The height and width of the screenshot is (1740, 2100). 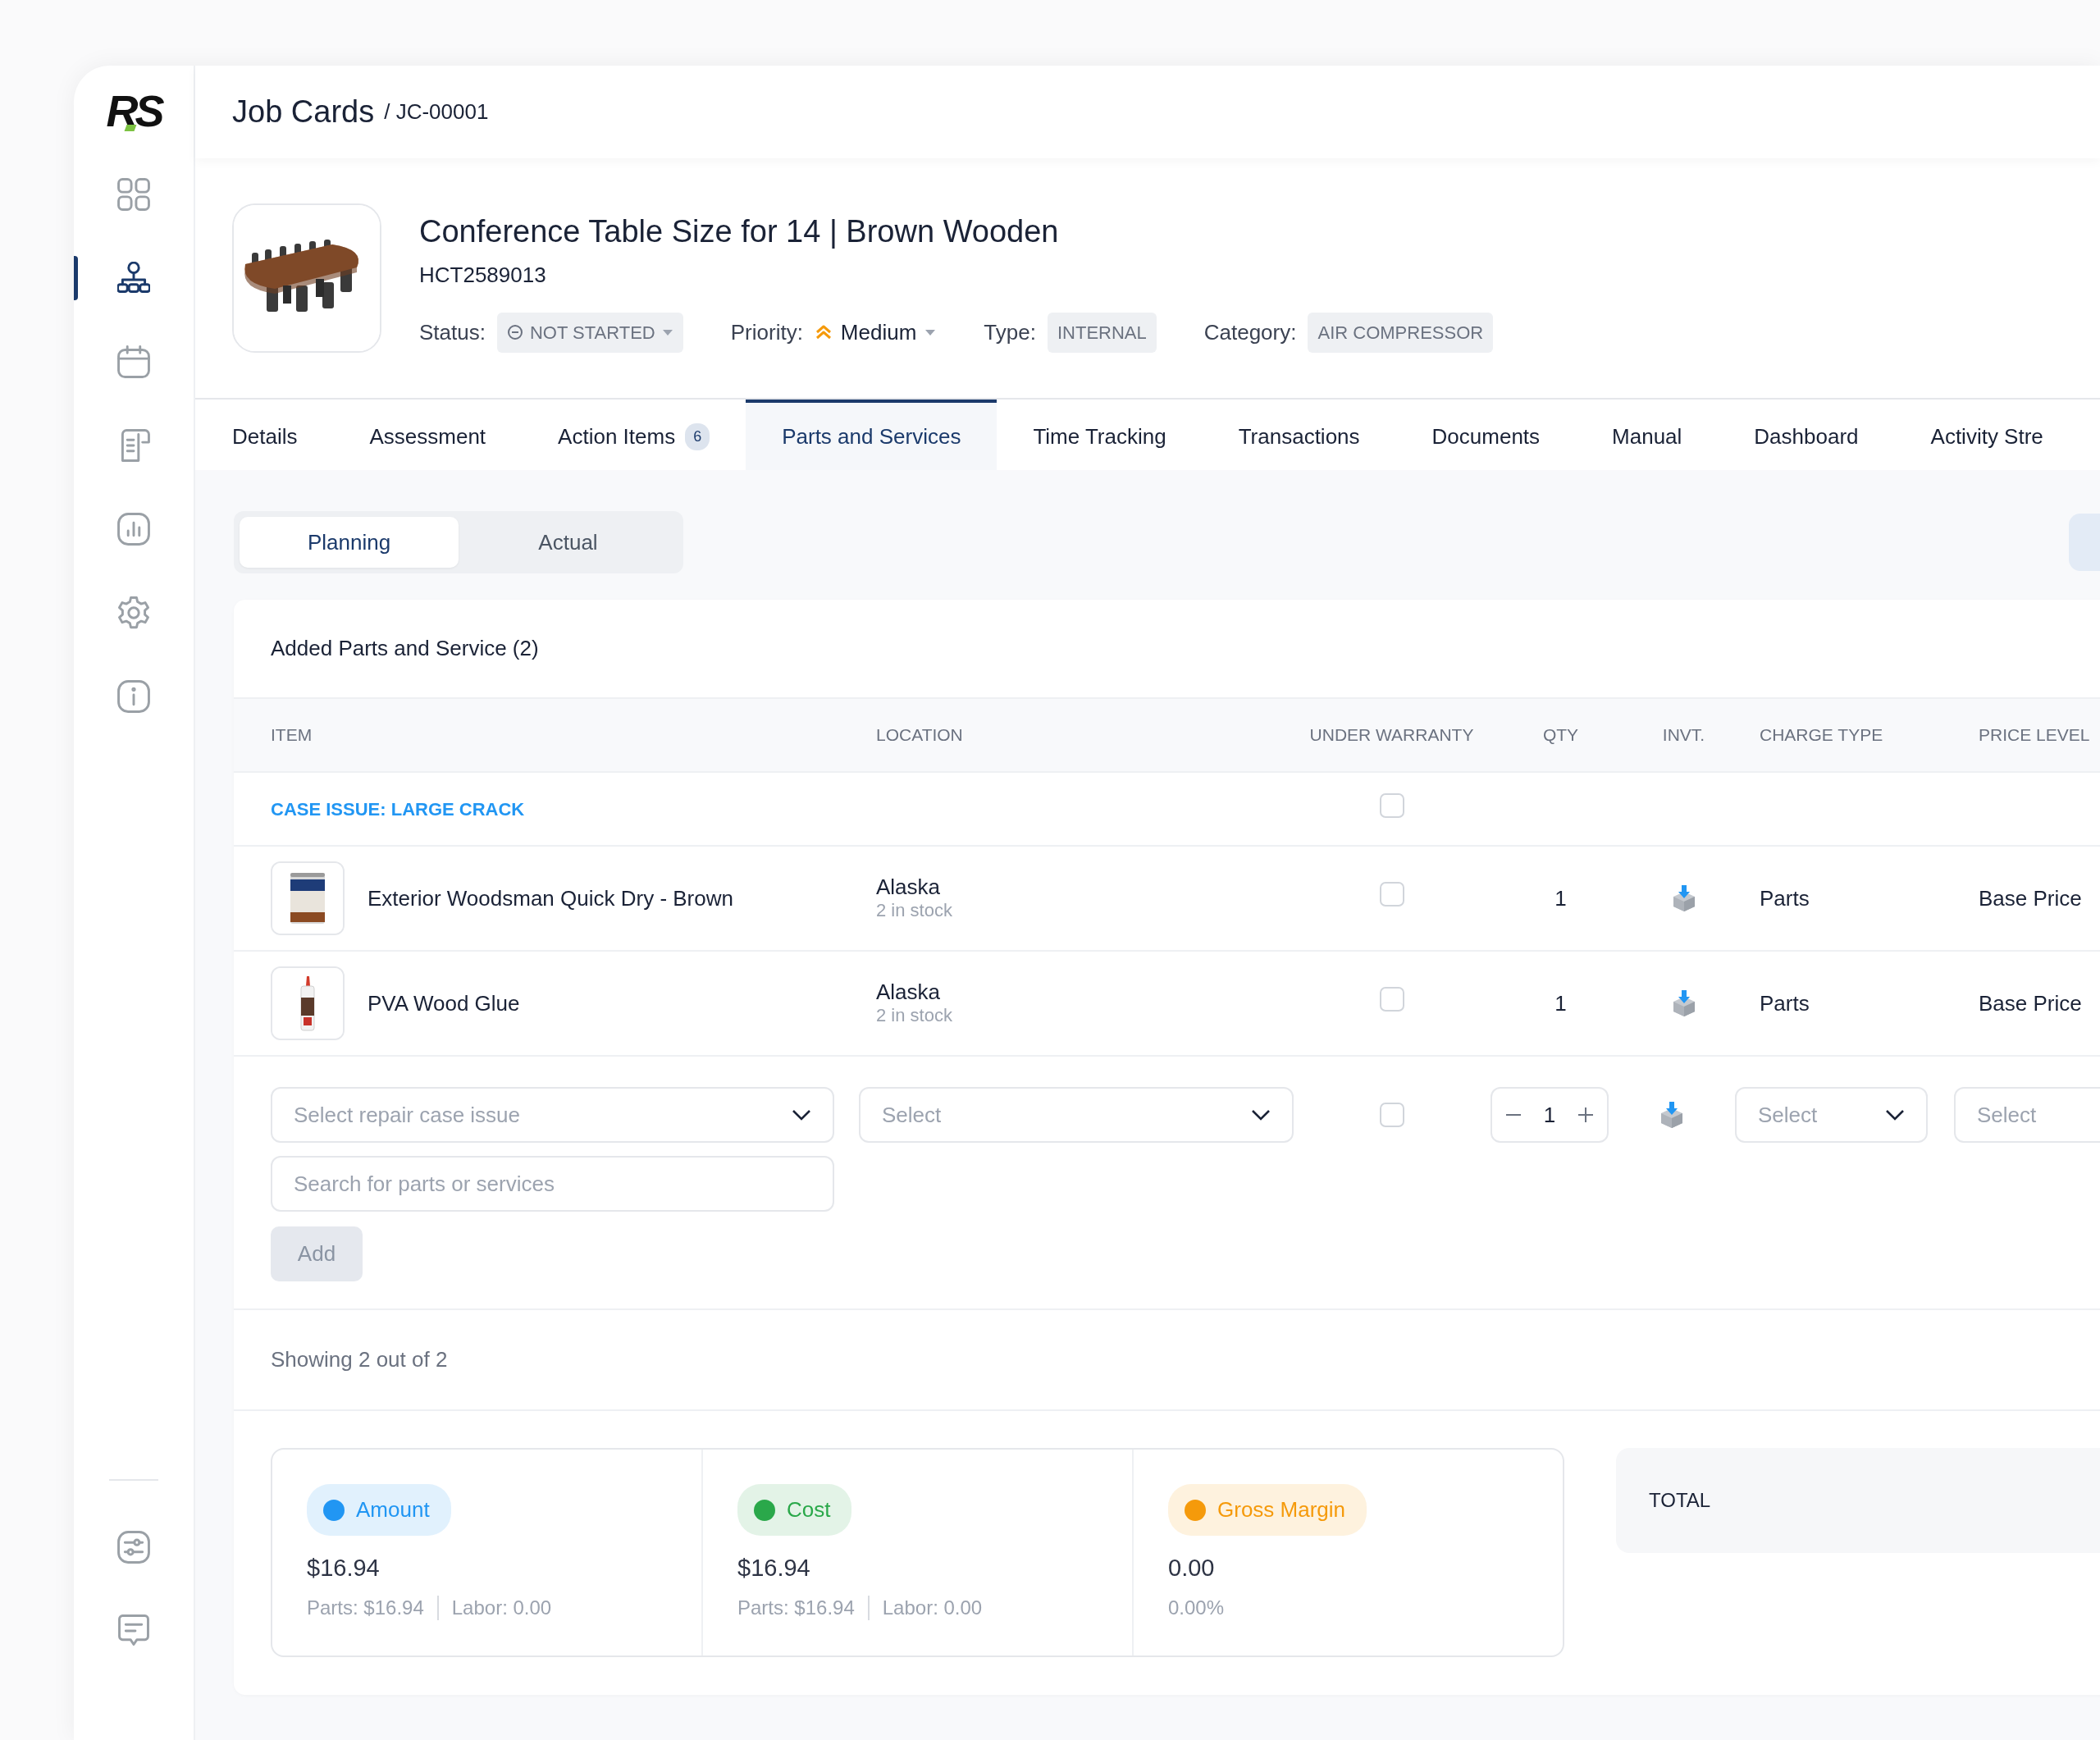 What do you see at coordinates (1684, 735) in the screenshot?
I see `column-header: INVT.` at bounding box center [1684, 735].